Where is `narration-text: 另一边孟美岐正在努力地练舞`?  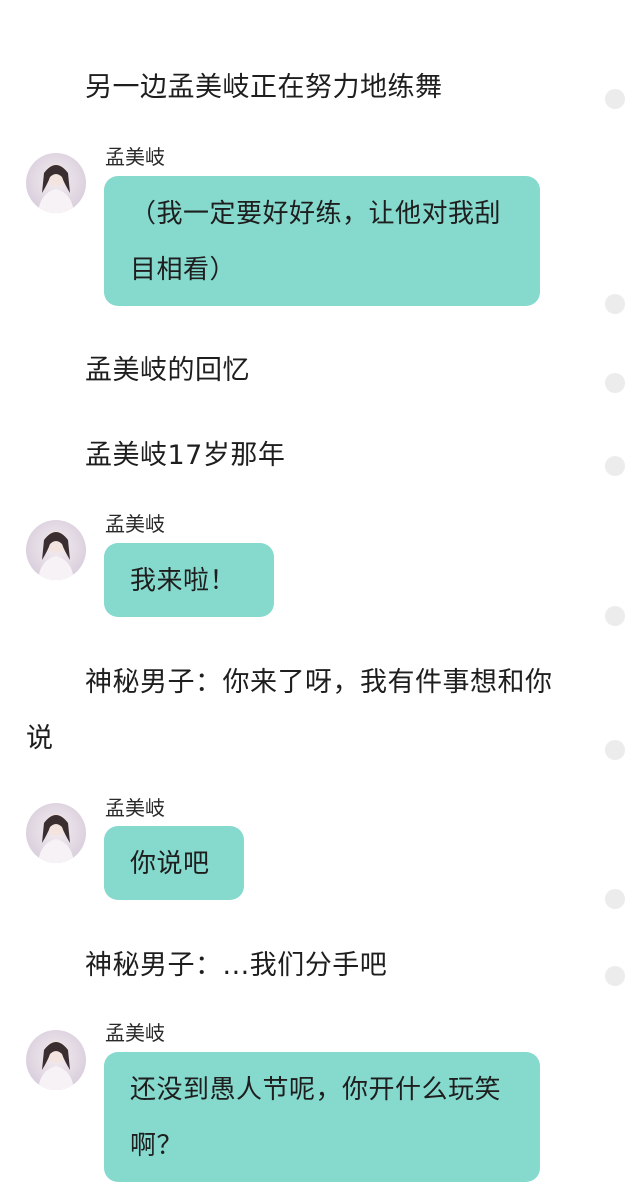 narration-text: 另一边孟美岐正在努力地练舞 is located at coordinates (264, 87).